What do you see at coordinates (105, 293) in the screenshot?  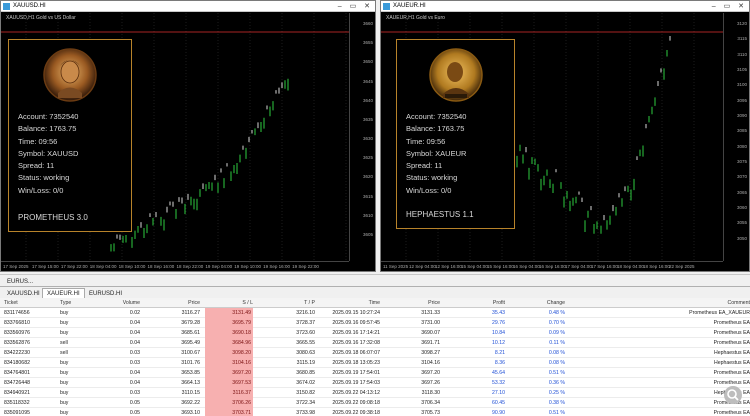 I see `tab-eurusd: EURUSD.HI` at bounding box center [105, 293].